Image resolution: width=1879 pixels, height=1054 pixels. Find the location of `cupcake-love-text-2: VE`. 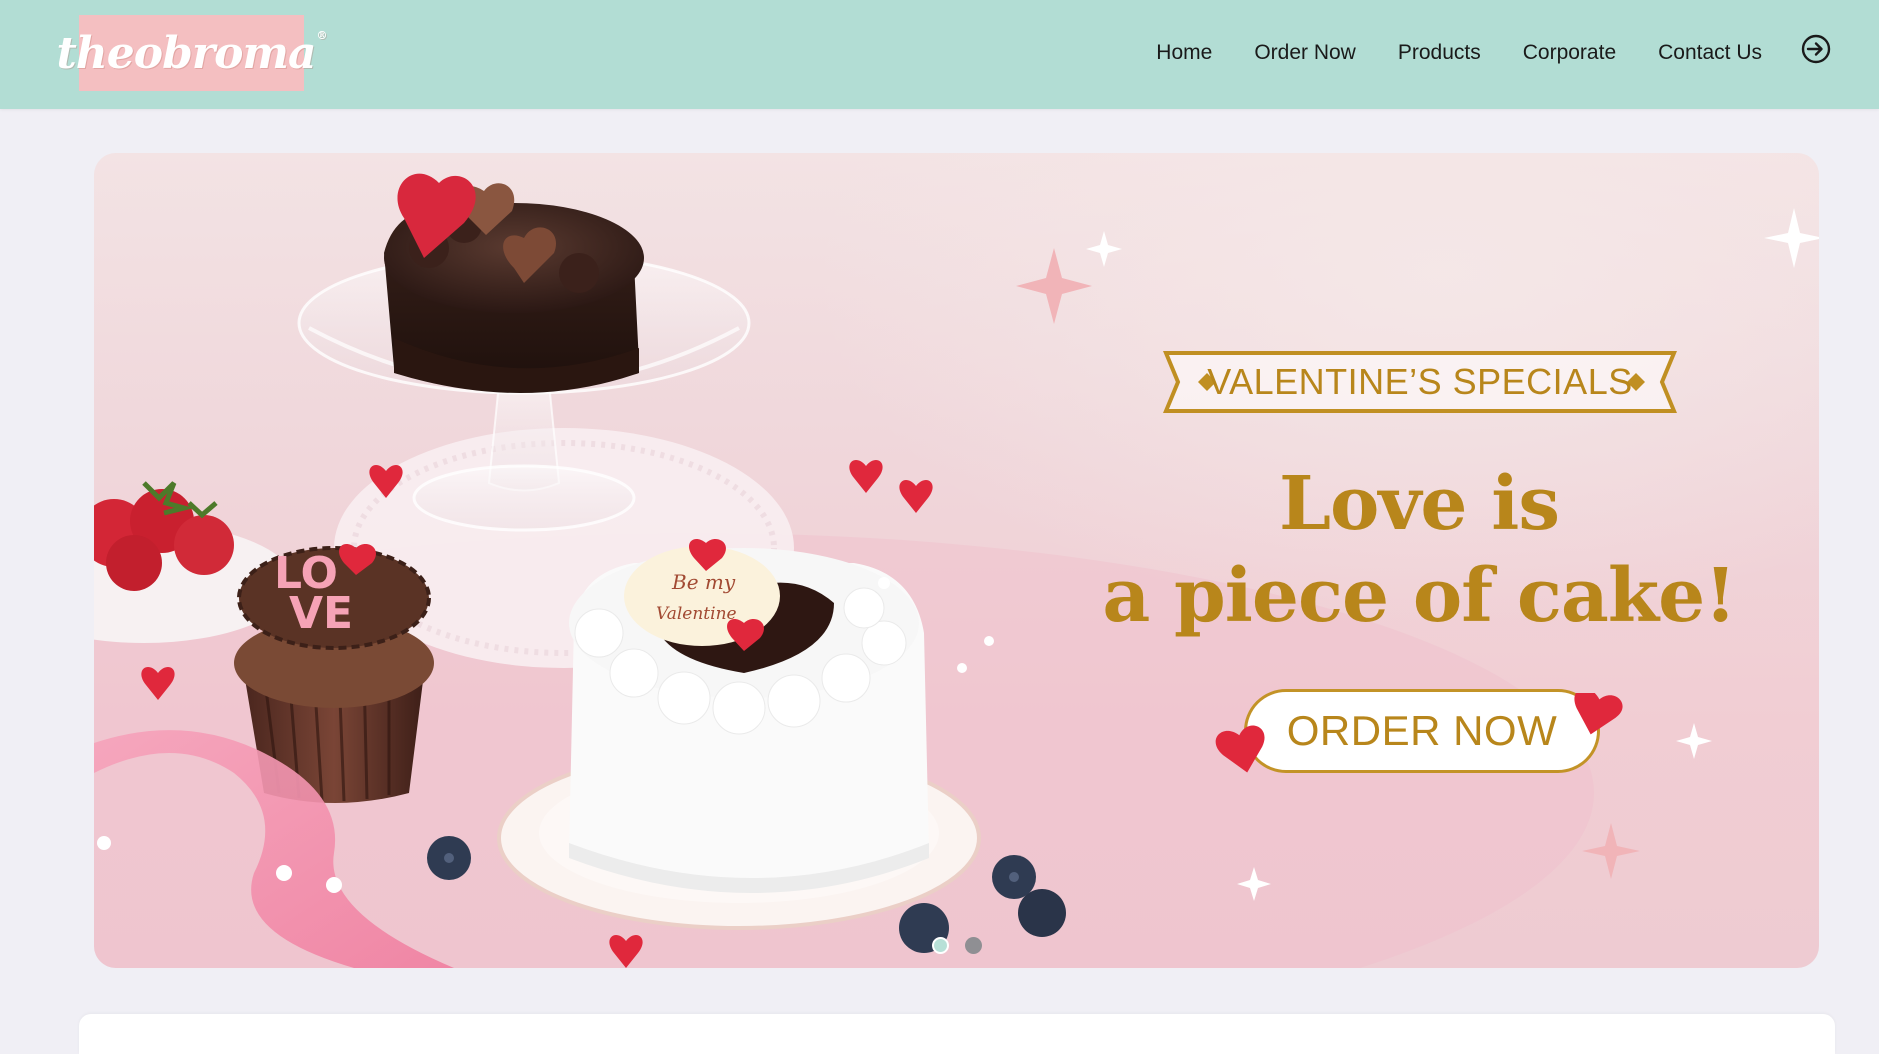

cupcake-love-text-2: VE is located at coordinates (321, 613).